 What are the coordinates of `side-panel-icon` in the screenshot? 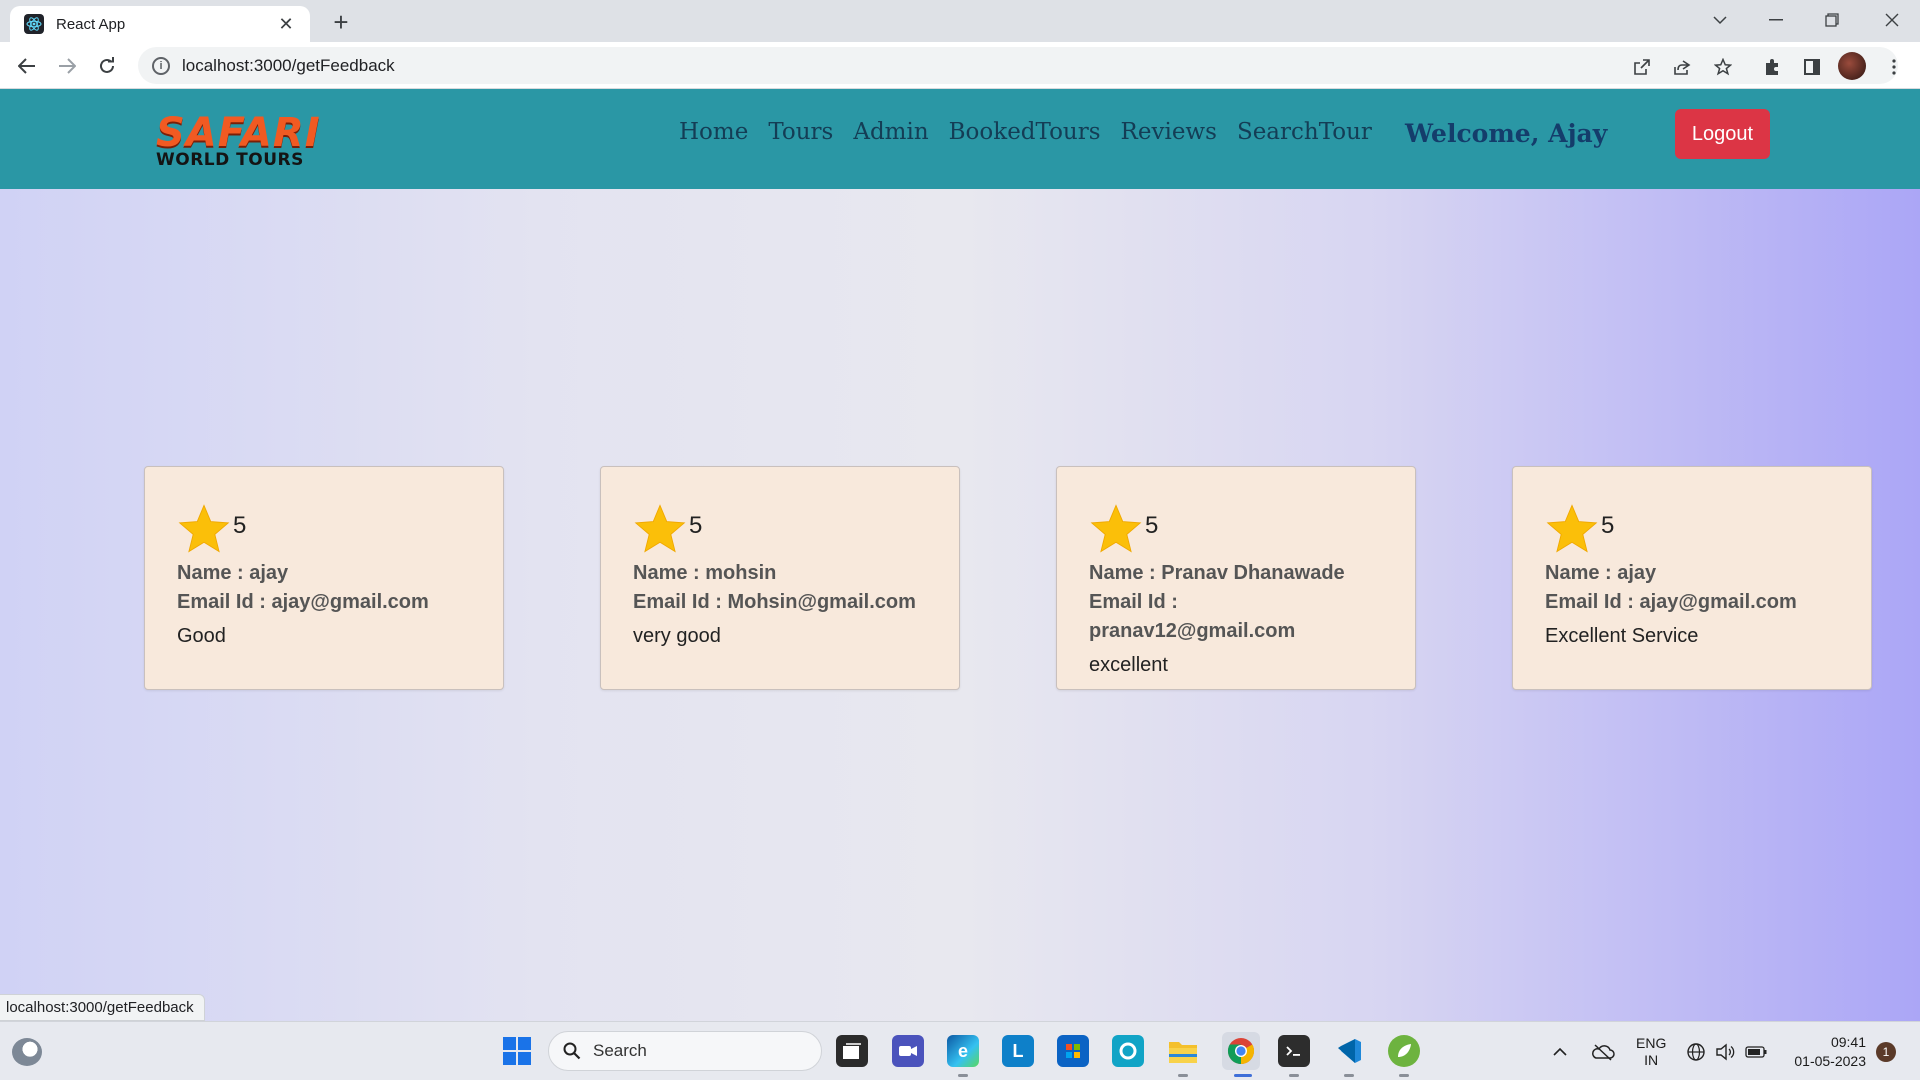 It's located at (1812, 67).